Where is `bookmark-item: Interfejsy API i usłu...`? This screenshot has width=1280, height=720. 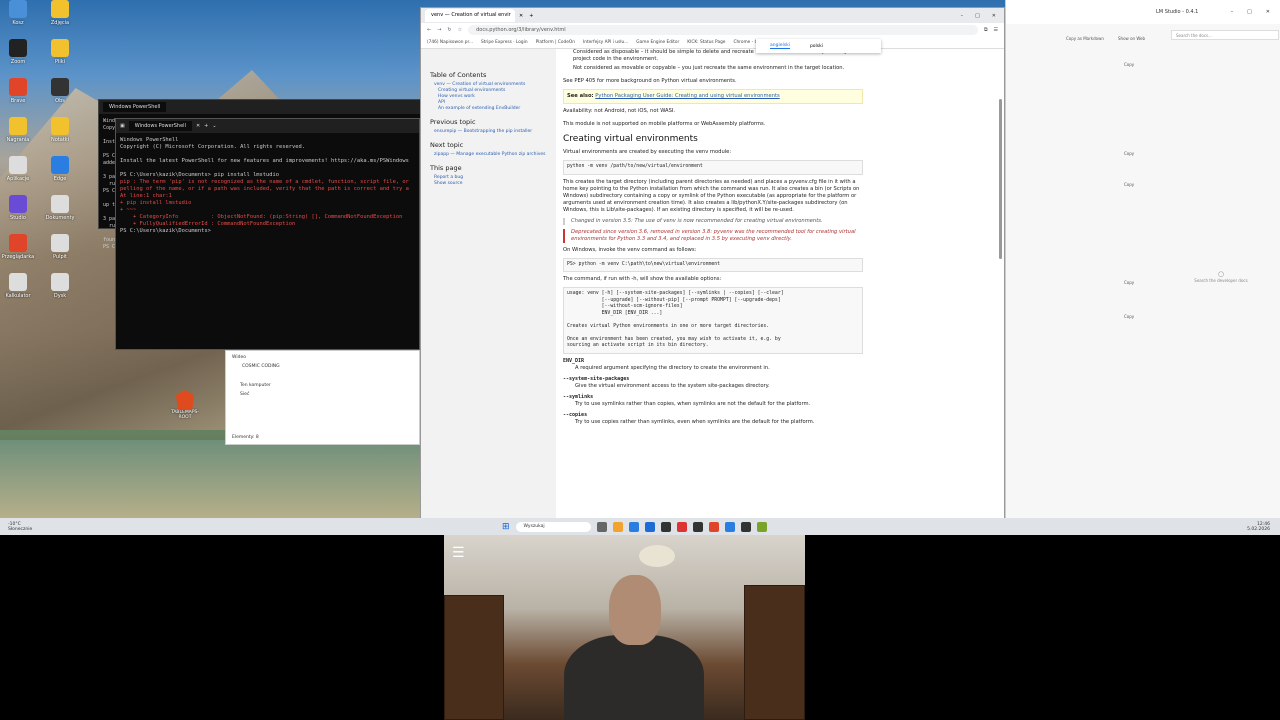
bookmark-item: Interfejsy API i usłu... is located at coordinates (605, 42).